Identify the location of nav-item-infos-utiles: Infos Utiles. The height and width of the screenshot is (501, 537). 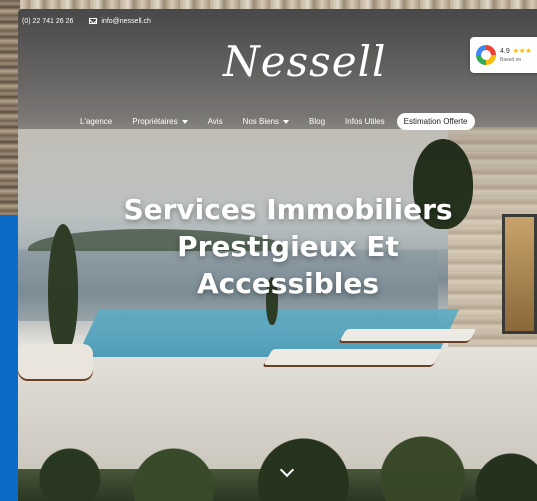
(365, 121).